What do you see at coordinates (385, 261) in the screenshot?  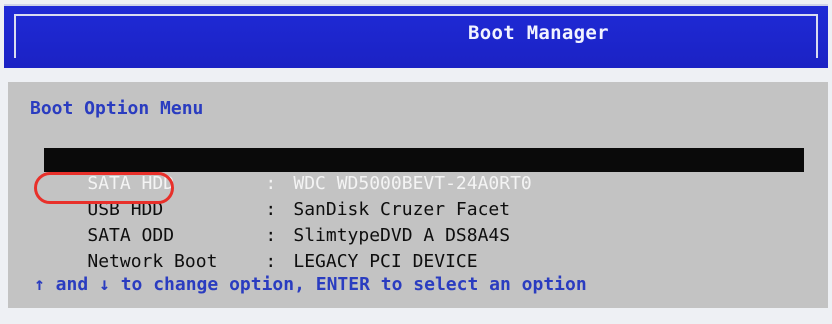 I see `boot-option-device: LEGACY PCI DEVICE` at bounding box center [385, 261].